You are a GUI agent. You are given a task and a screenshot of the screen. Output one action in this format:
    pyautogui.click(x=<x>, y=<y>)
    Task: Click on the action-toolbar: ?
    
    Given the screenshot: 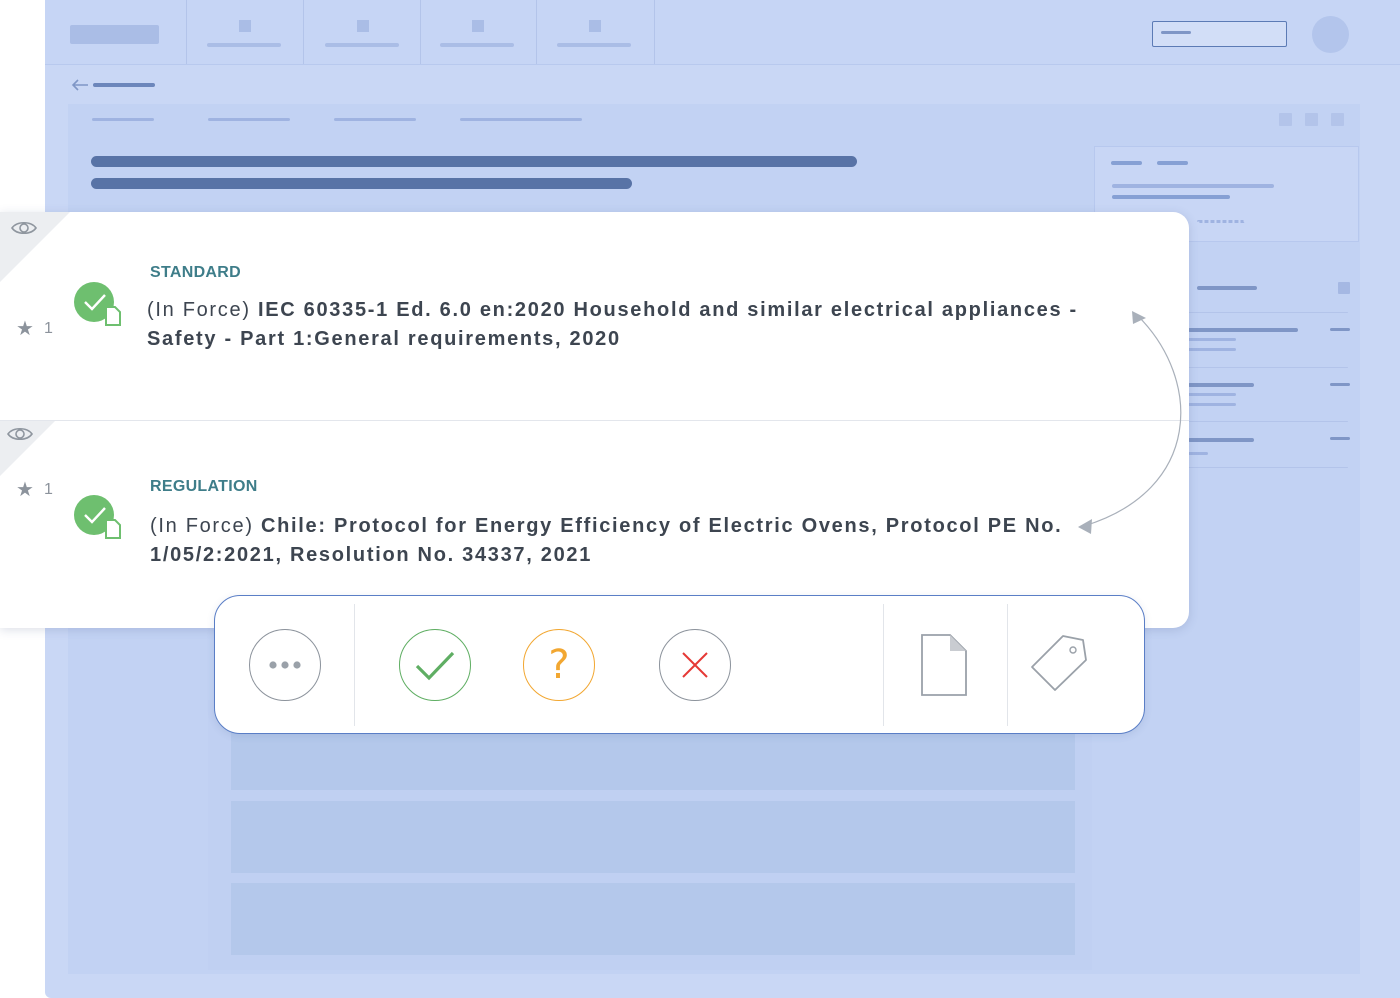 What is the action you would take?
    pyautogui.click(x=679, y=664)
    